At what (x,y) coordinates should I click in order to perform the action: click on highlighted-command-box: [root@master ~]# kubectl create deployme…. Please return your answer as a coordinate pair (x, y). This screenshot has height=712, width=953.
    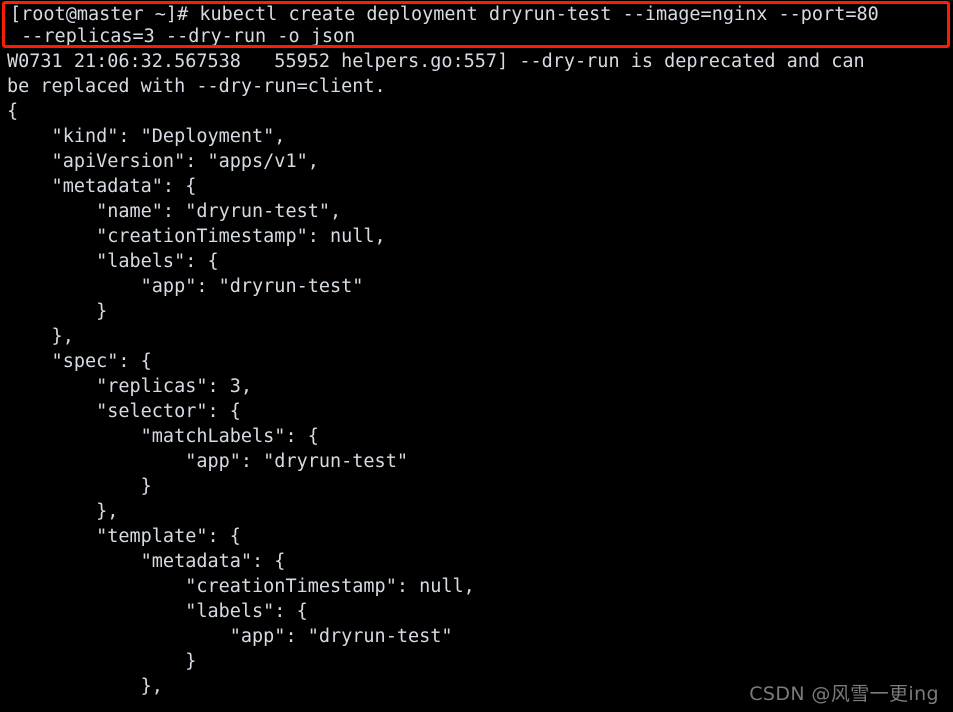
    Looking at the image, I should click on (476, 24).